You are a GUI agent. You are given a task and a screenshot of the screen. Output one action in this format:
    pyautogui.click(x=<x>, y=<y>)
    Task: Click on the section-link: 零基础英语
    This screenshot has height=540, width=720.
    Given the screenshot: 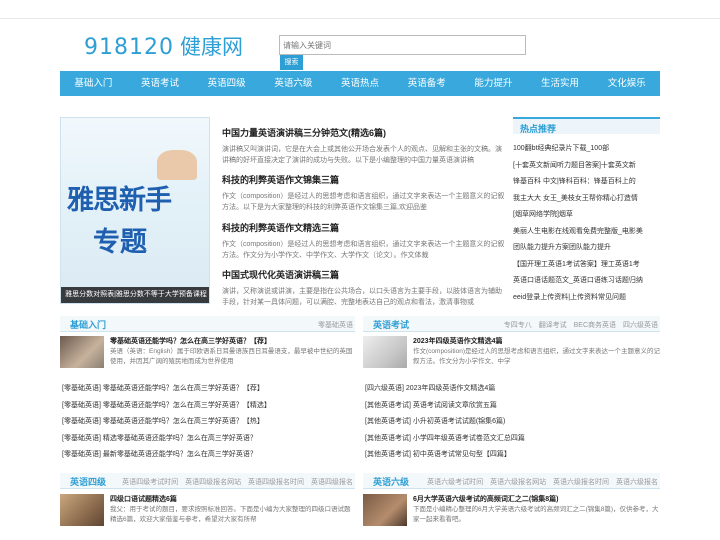 What is the action you would take?
    pyautogui.click(x=335, y=325)
    